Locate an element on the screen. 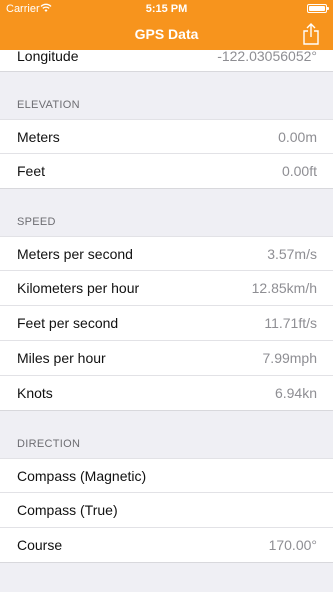 Image resolution: width=333 pixels, height=592 pixels. section-header-speed: SPEED is located at coordinates (166, 212).